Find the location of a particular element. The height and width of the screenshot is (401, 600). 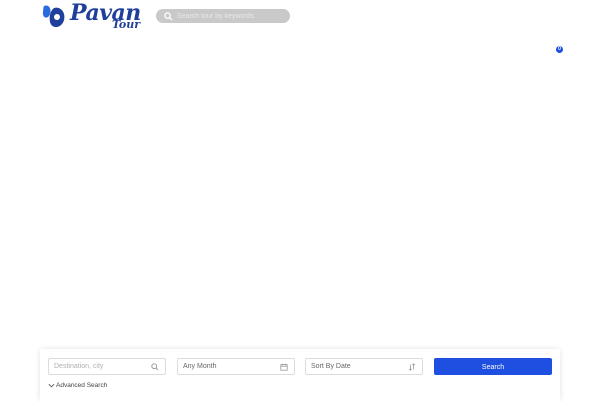

destination-placeholder: Destination, city is located at coordinates (79, 366).